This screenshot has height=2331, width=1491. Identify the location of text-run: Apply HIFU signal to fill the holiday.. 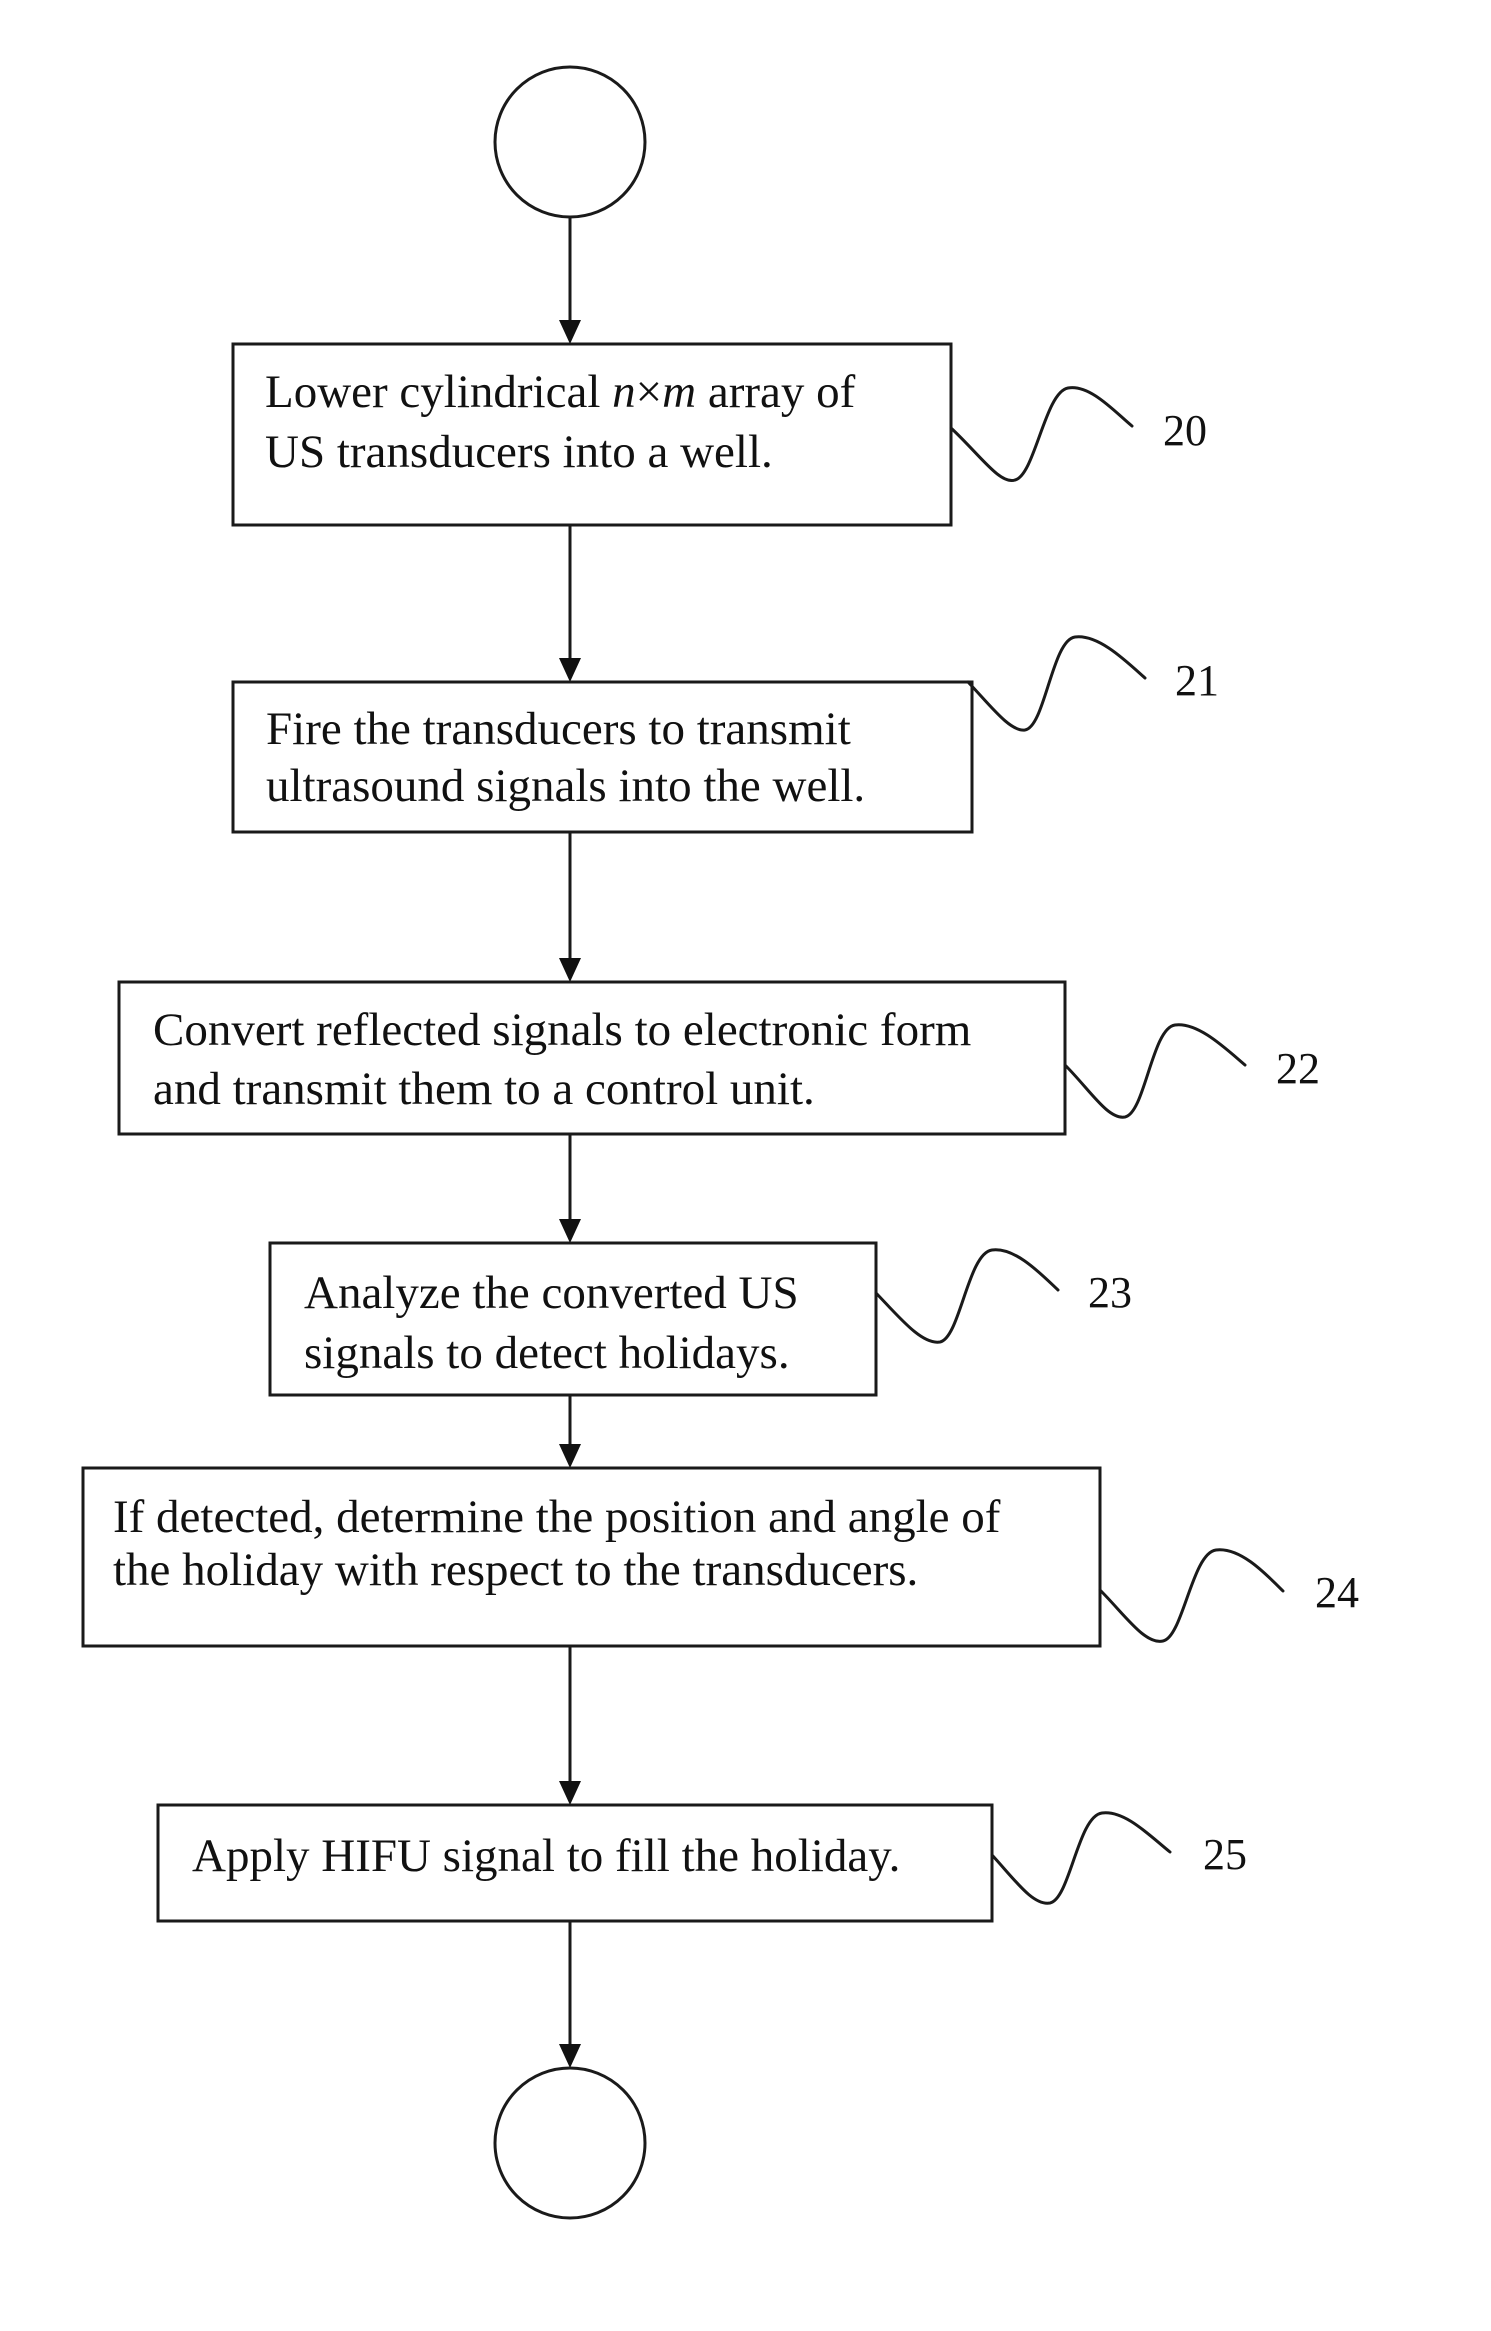
(546, 1856).